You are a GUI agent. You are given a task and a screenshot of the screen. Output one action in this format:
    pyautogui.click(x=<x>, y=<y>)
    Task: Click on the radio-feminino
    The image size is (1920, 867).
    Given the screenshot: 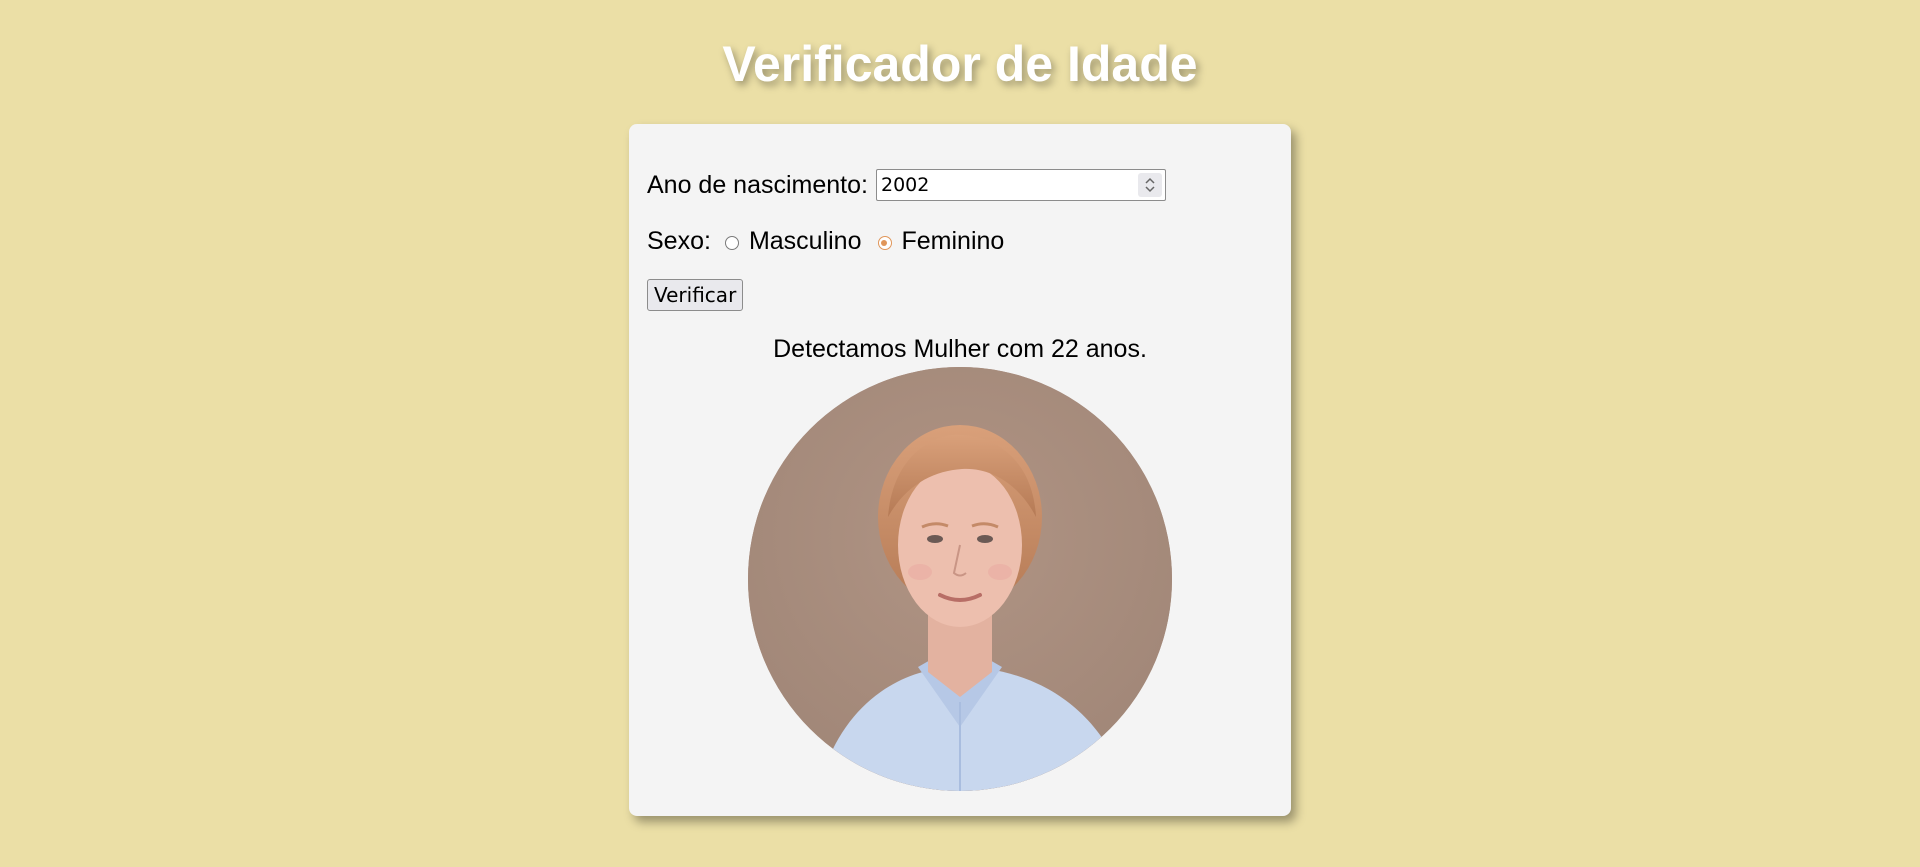 What is the action you would take?
    pyautogui.click(x=884, y=243)
    